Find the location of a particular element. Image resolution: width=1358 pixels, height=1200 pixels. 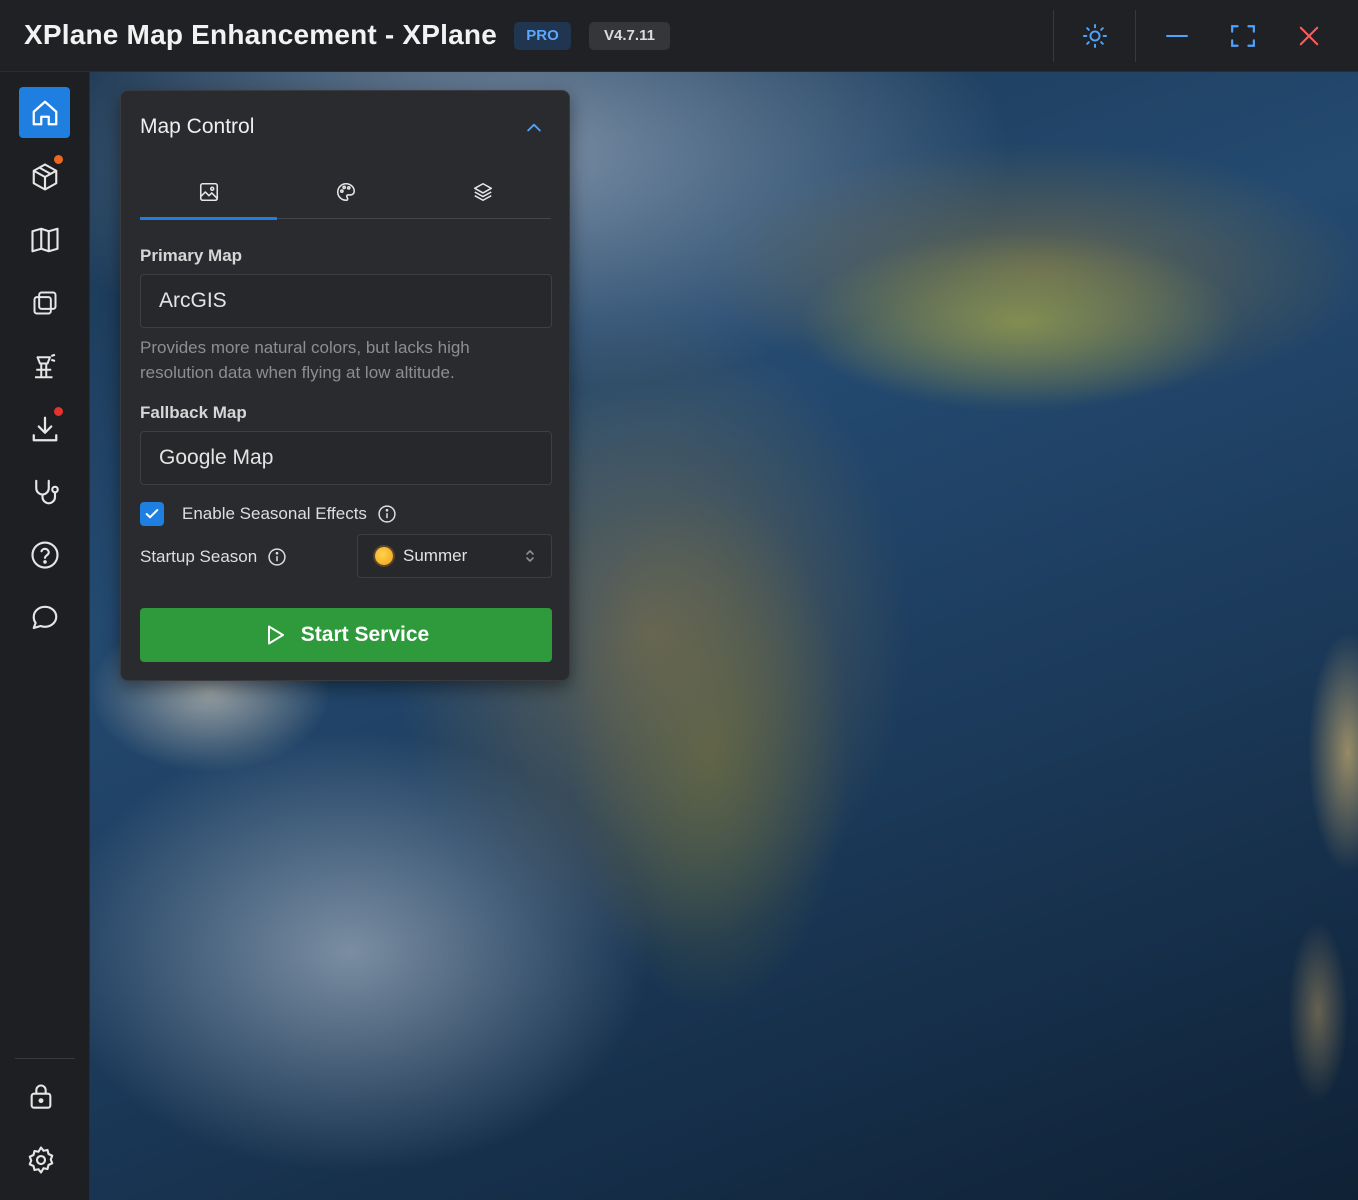

sidebar-divider is located at coordinates (45, 1058).